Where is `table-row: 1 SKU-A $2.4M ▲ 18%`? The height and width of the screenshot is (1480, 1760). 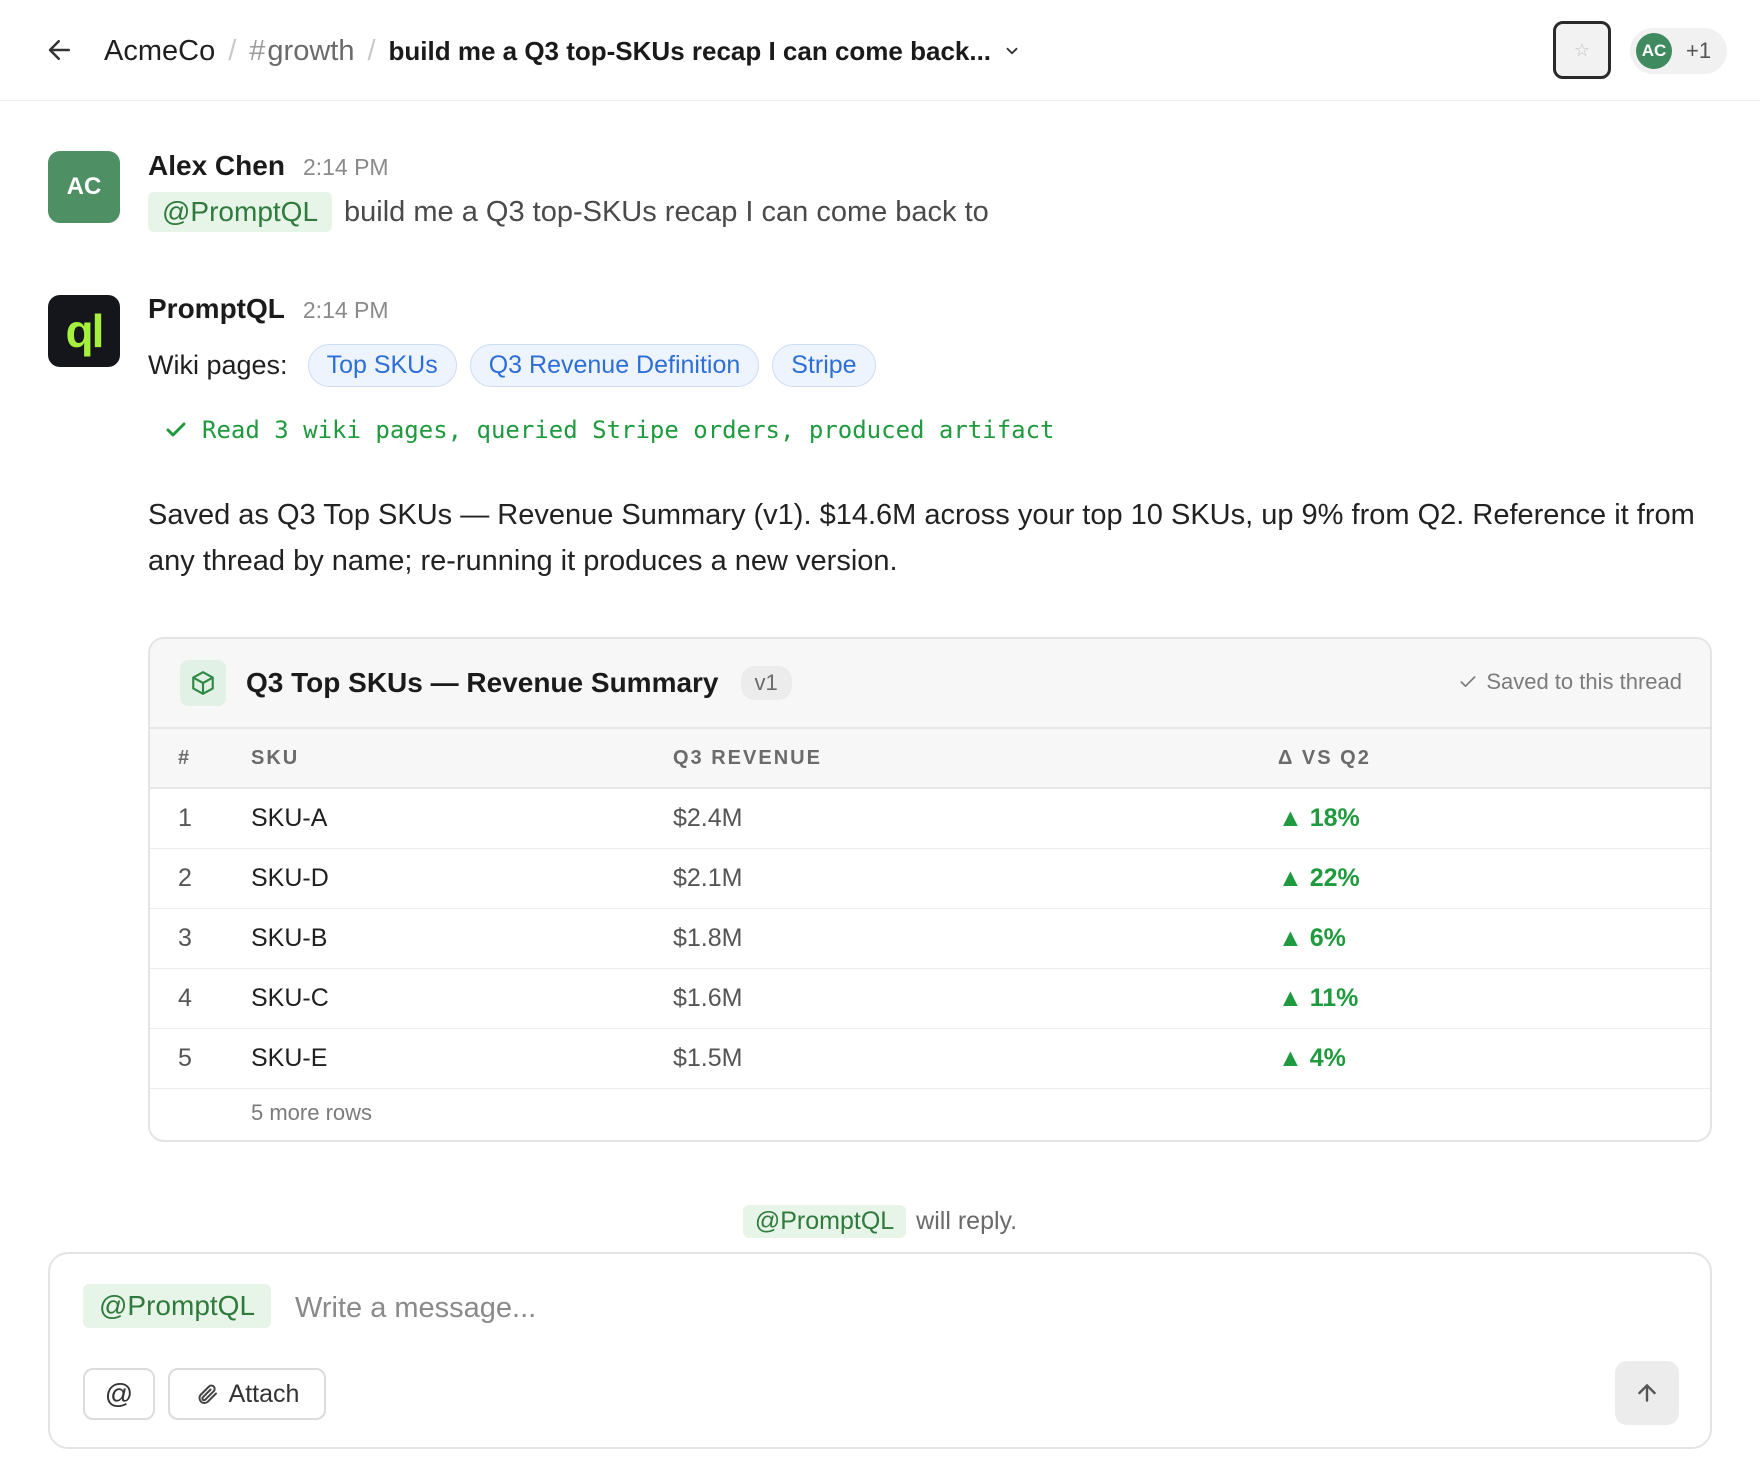
table-row: 1 SKU-A $2.4M ▲ 18% is located at coordinates (930, 819).